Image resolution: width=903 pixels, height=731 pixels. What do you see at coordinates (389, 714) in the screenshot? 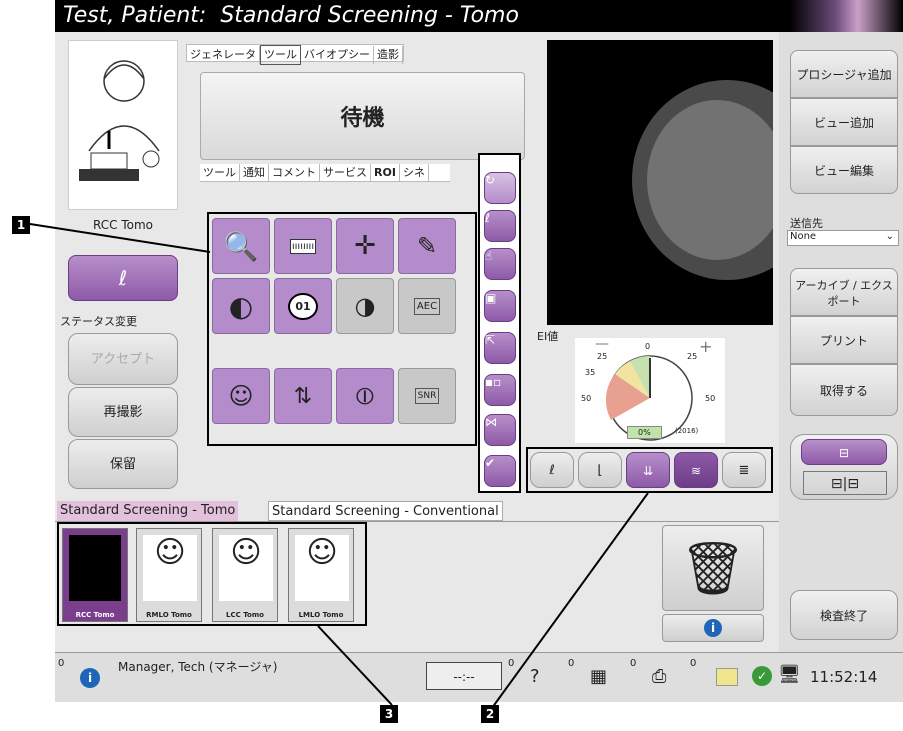
I see `callout-3: 3` at bounding box center [389, 714].